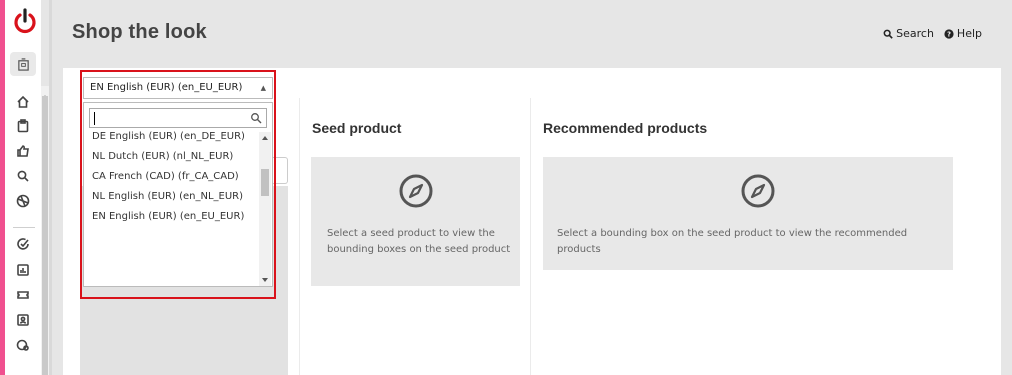 The image size is (1012, 375). What do you see at coordinates (23, 126) in the screenshot?
I see `clipboard-icon` at bounding box center [23, 126].